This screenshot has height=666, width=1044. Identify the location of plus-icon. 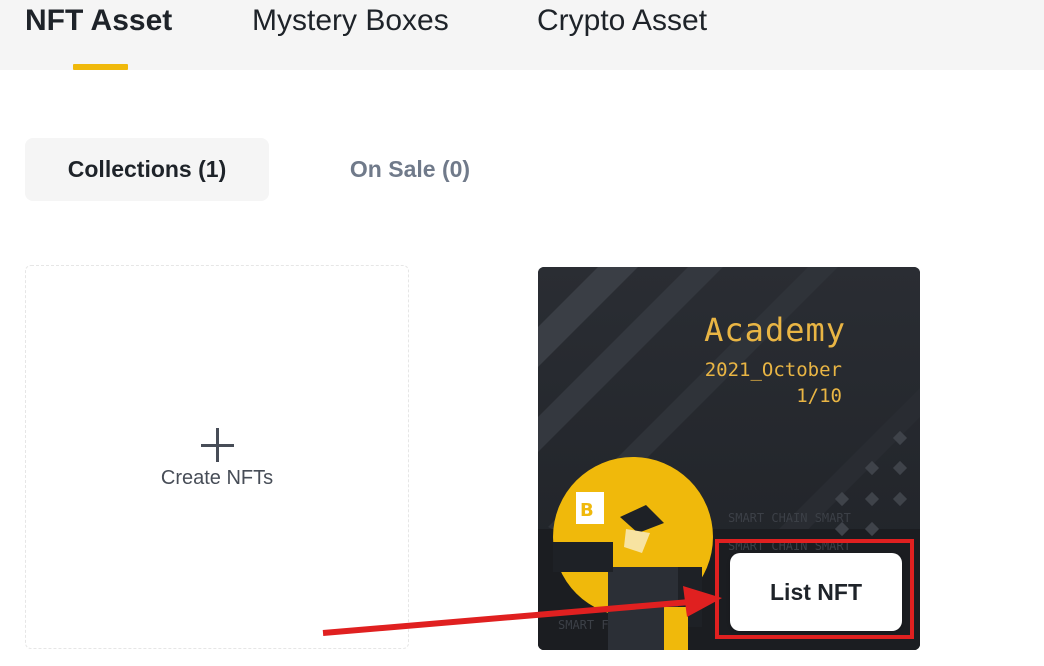
(218, 446).